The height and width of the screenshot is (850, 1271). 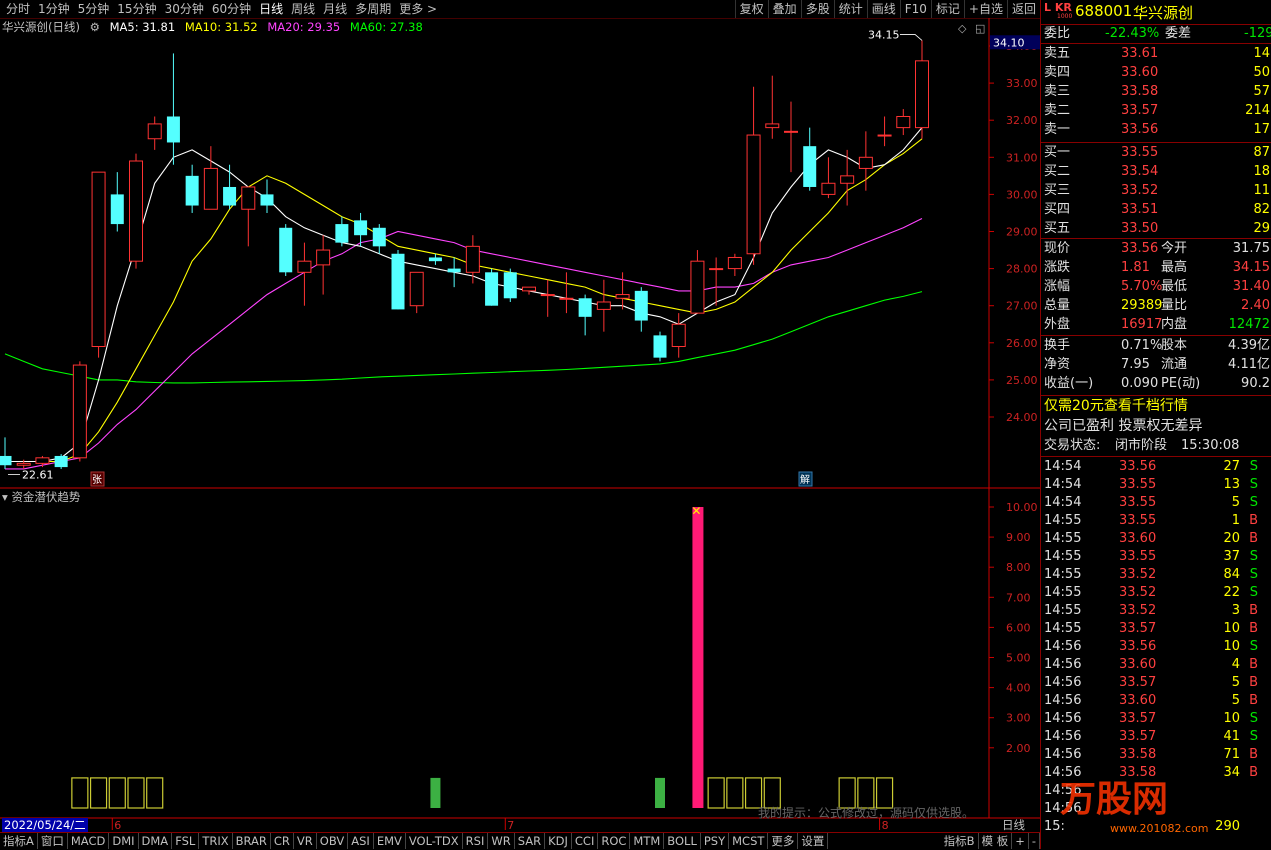 What do you see at coordinates (1156, 665) in the screenshot?
I see `tick-row: 14:56 33.60 4 B` at bounding box center [1156, 665].